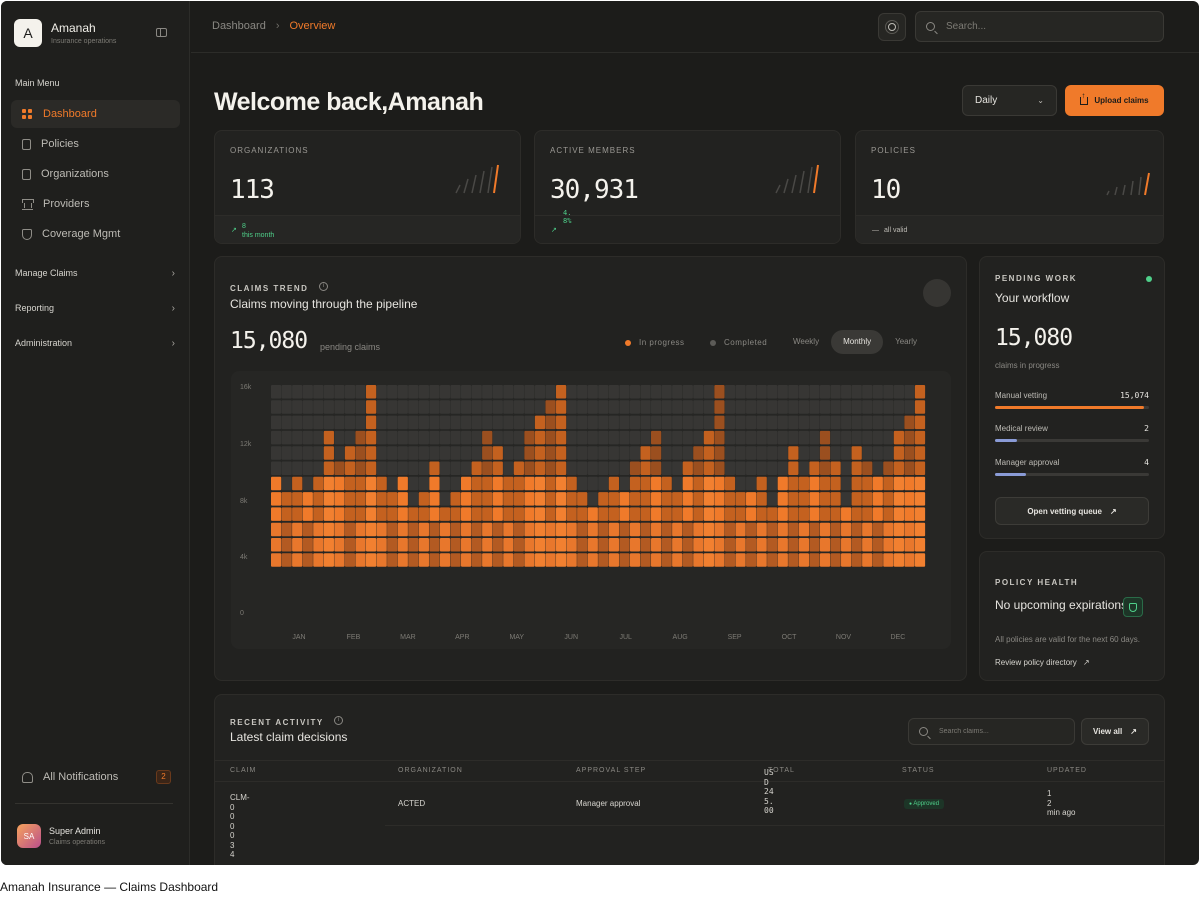 The width and height of the screenshot is (1200, 910). I want to click on upload-claims-button: Upload claims, so click(1114, 100).